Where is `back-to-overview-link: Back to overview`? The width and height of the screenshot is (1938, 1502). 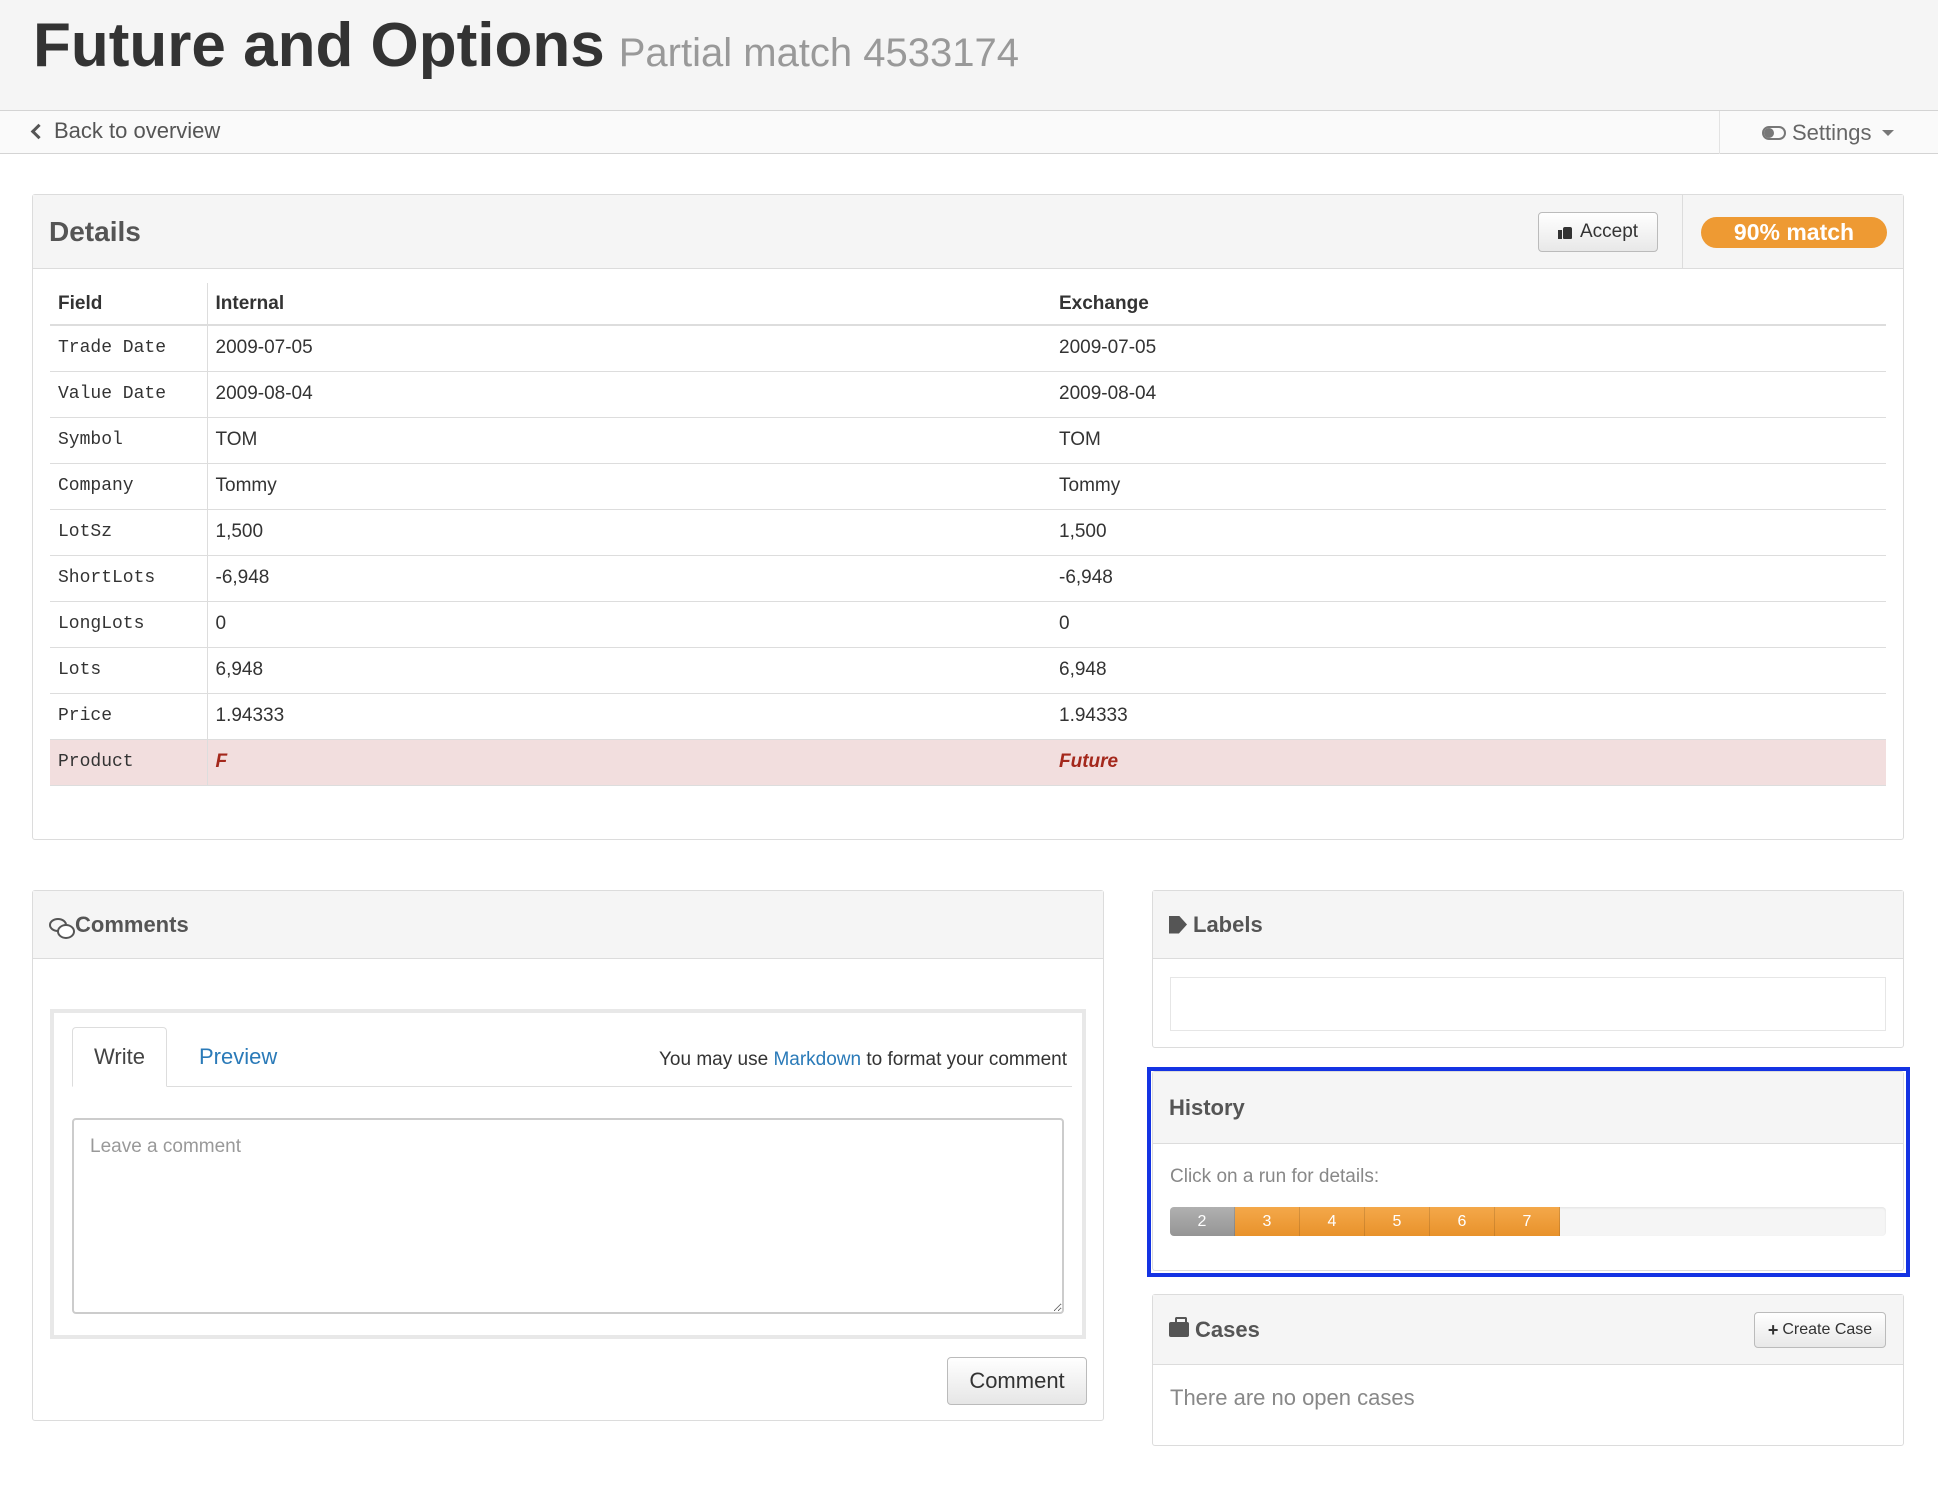 back-to-overview-link: Back to overview is located at coordinates (125, 131).